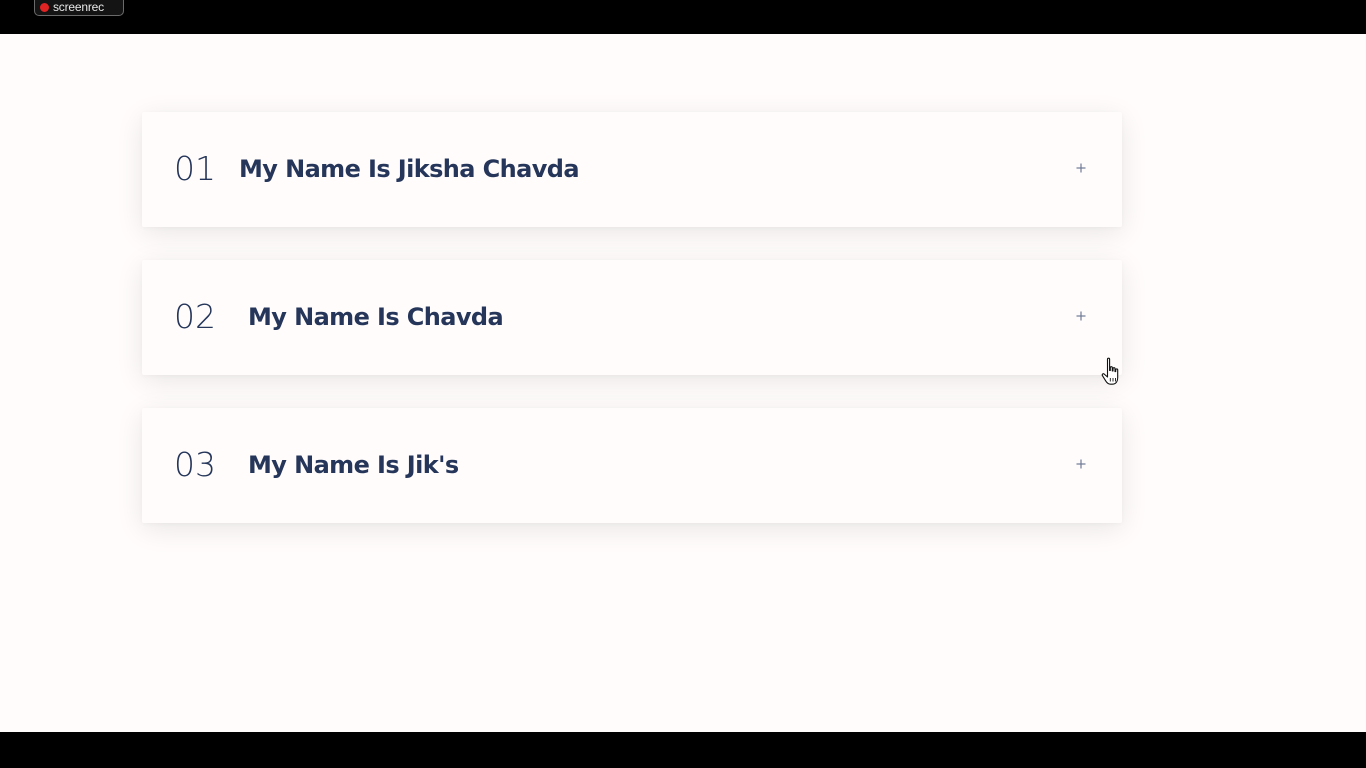  What do you see at coordinates (353, 465) in the screenshot?
I see `faq-item-title: My Name Is Jik's` at bounding box center [353, 465].